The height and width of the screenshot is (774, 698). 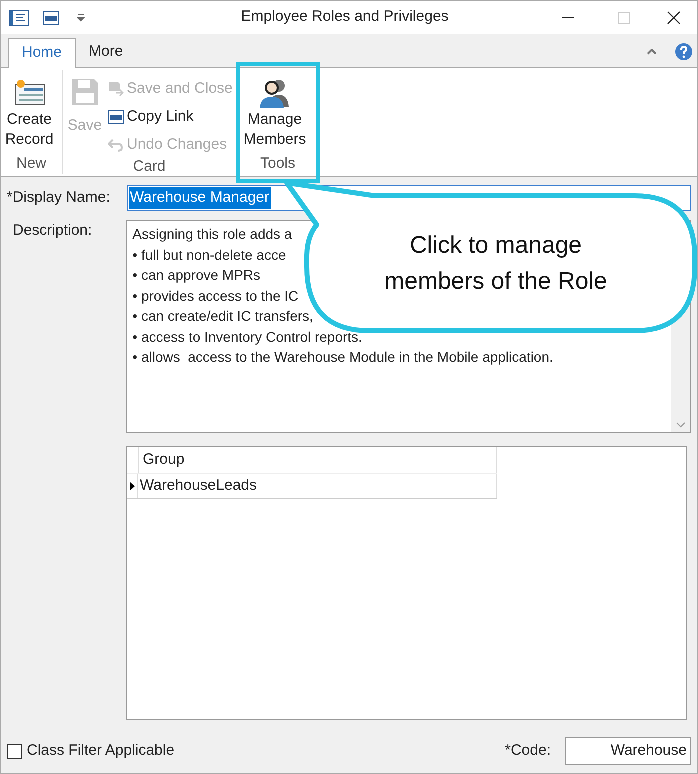 What do you see at coordinates (343, 357) in the screenshot?
I see `description-line: • allows access to the Warehouse Module in the Mobile application.` at bounding box center [343, 357].